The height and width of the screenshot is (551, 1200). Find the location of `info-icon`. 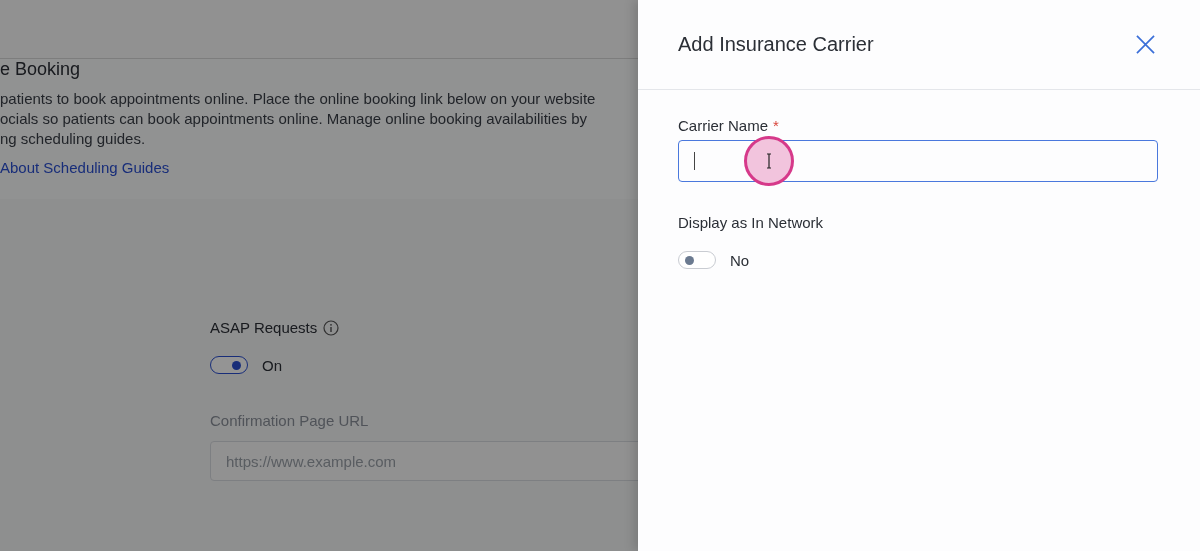

info-icon is located at coordinates (331, 327).